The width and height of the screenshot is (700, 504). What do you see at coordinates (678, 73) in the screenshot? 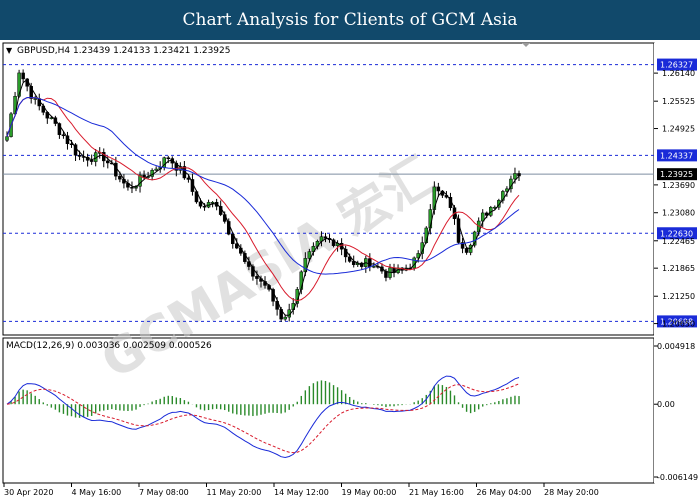
I see `price-tick-label: 1.26140` at bounding box center [678, 73].